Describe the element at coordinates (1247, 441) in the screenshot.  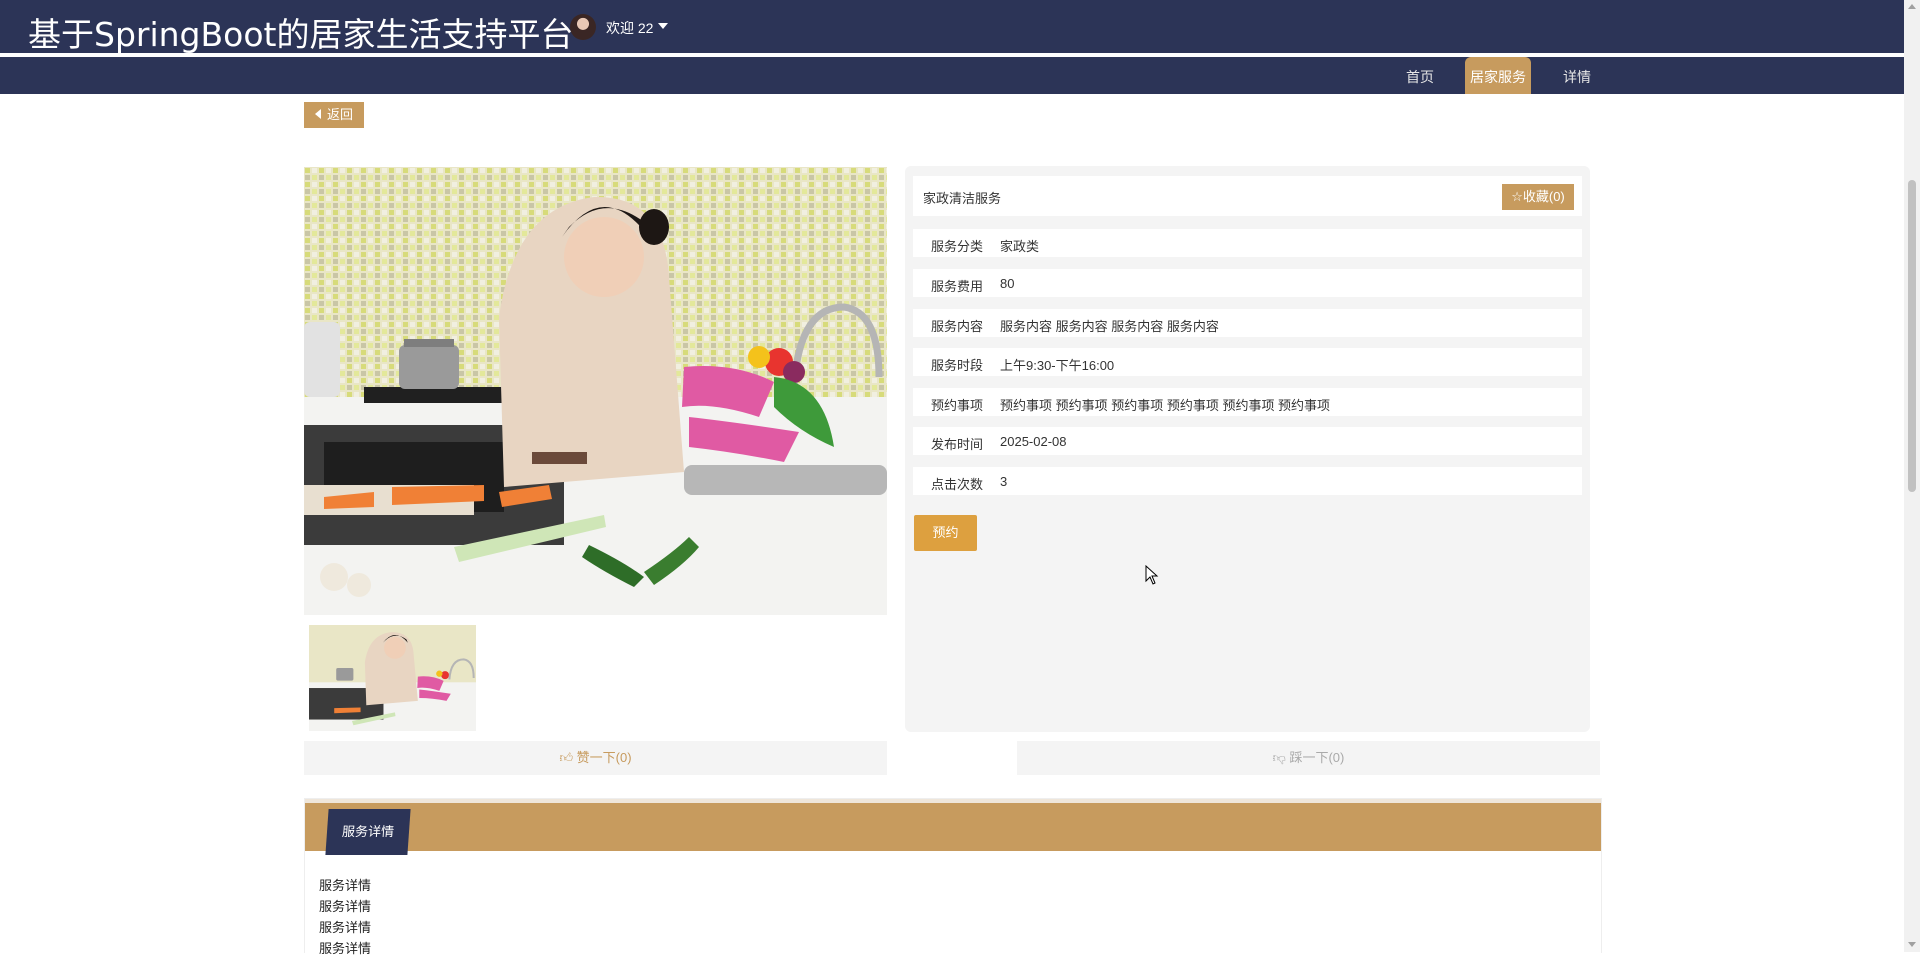
I see `field-publish-date: 发布时间 2025-02-08` at that location.